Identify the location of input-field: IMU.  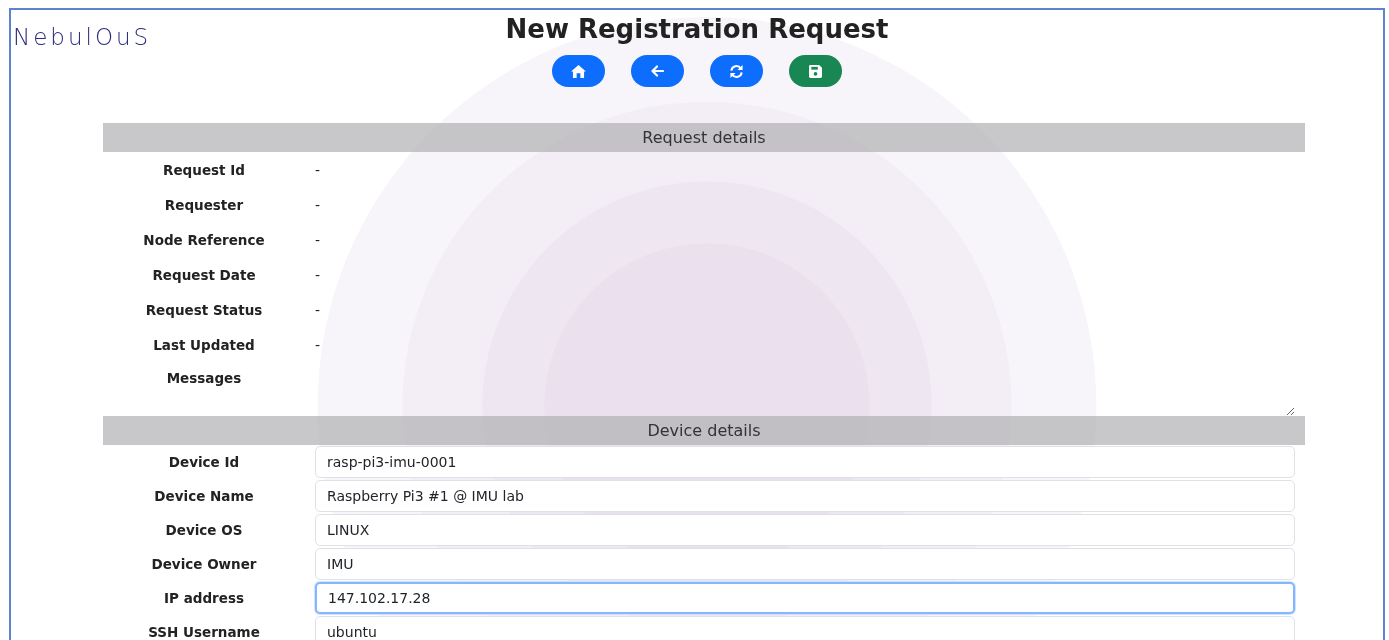
(805, 563).